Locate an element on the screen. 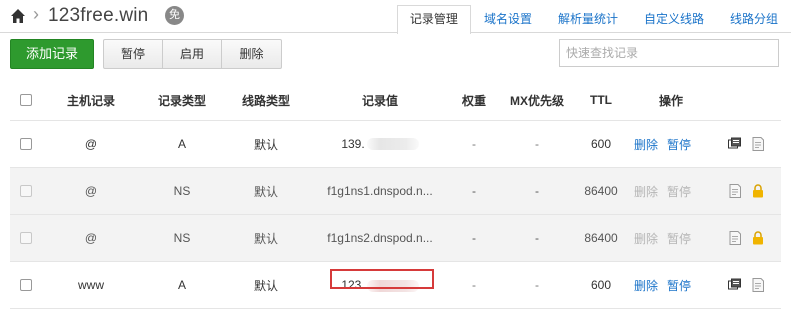  row-value-cell: 123. is located at coordinates (380, 285).